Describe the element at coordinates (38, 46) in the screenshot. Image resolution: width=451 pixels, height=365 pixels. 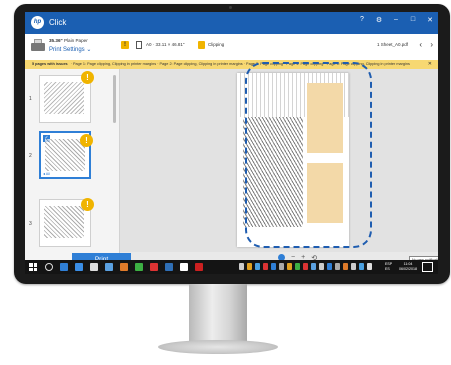
I see `printer-icon` at that location.